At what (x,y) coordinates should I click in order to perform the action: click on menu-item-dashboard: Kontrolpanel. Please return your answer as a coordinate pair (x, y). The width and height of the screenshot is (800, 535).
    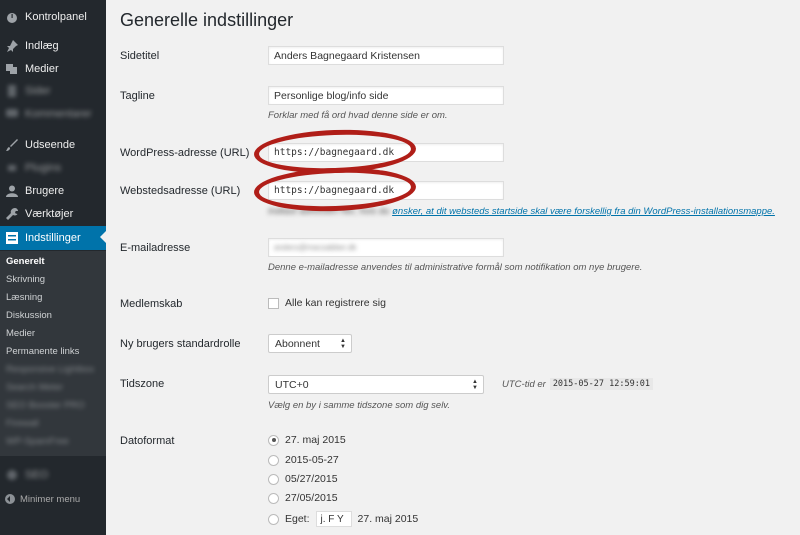
    Looking at the image, I should click on (53, 17).